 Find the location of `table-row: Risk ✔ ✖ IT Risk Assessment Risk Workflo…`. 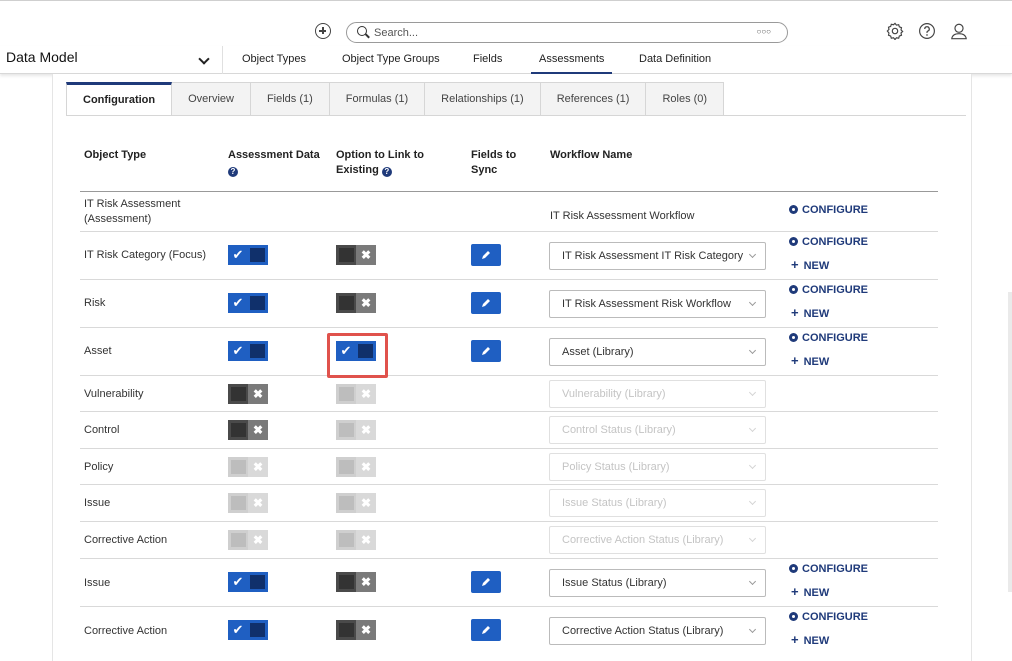

table-row: Risk ✔ ✖ IT Risk Assessment Risk Workflo… is located at coordinates (509, 304).